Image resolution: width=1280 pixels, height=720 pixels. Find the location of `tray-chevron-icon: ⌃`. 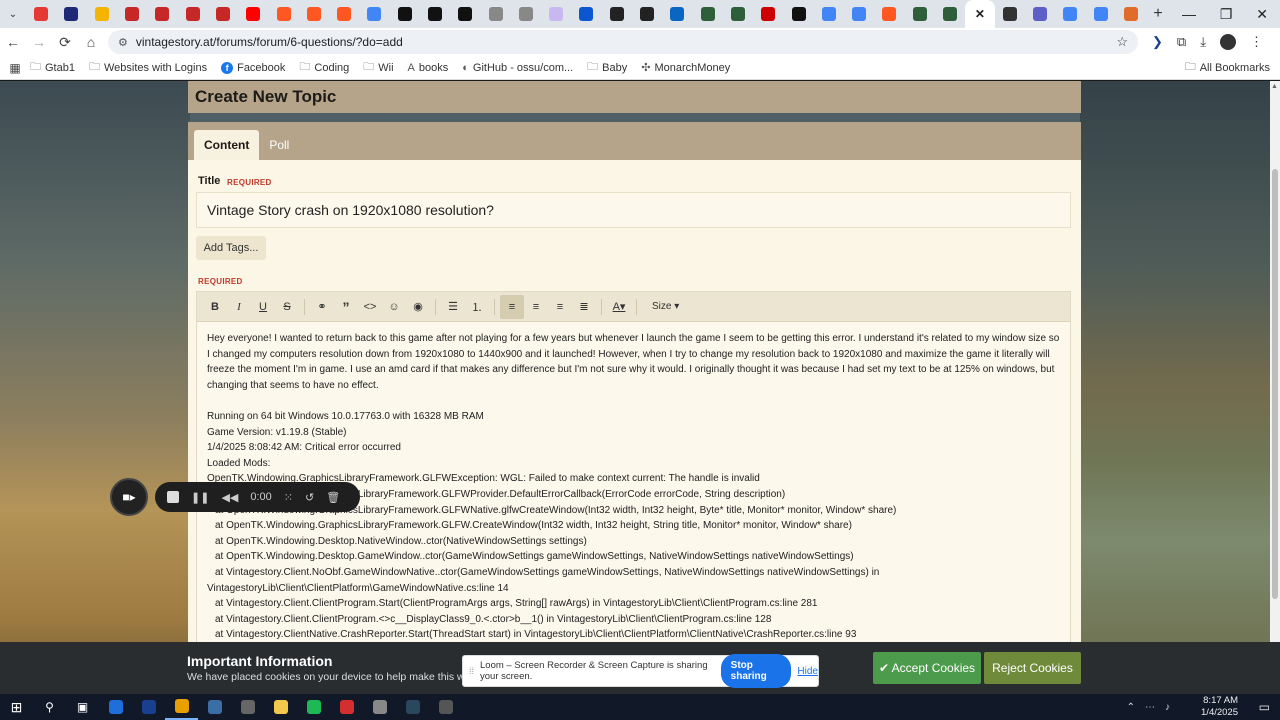

tray-chevron-icon: ⌃ is located at coordinates (1131, 707).